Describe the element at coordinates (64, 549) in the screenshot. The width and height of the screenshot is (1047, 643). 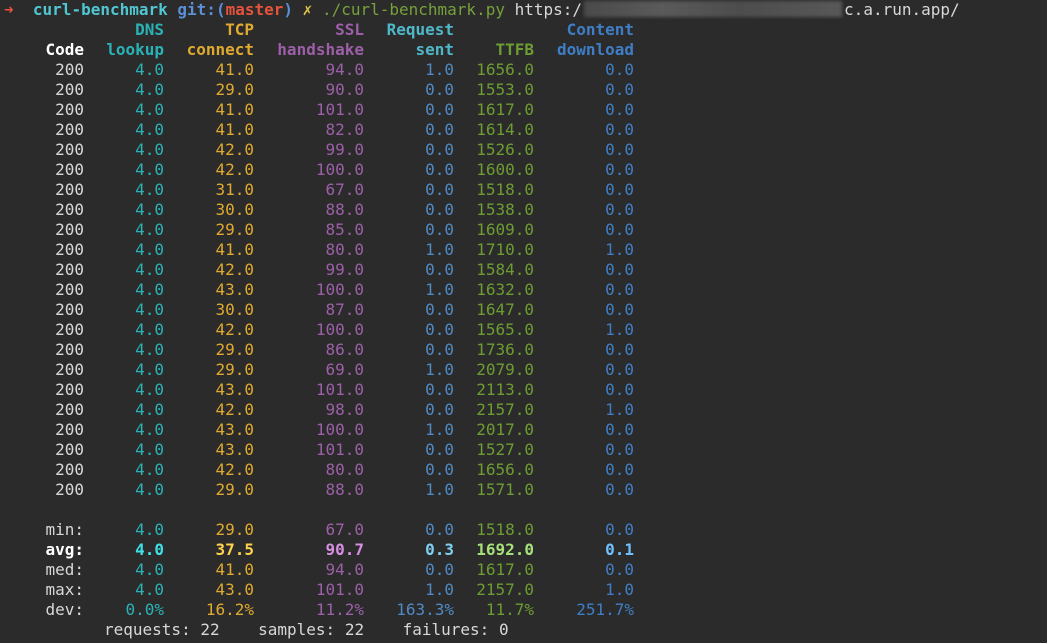
I see `stat-code: avg:` at that location.